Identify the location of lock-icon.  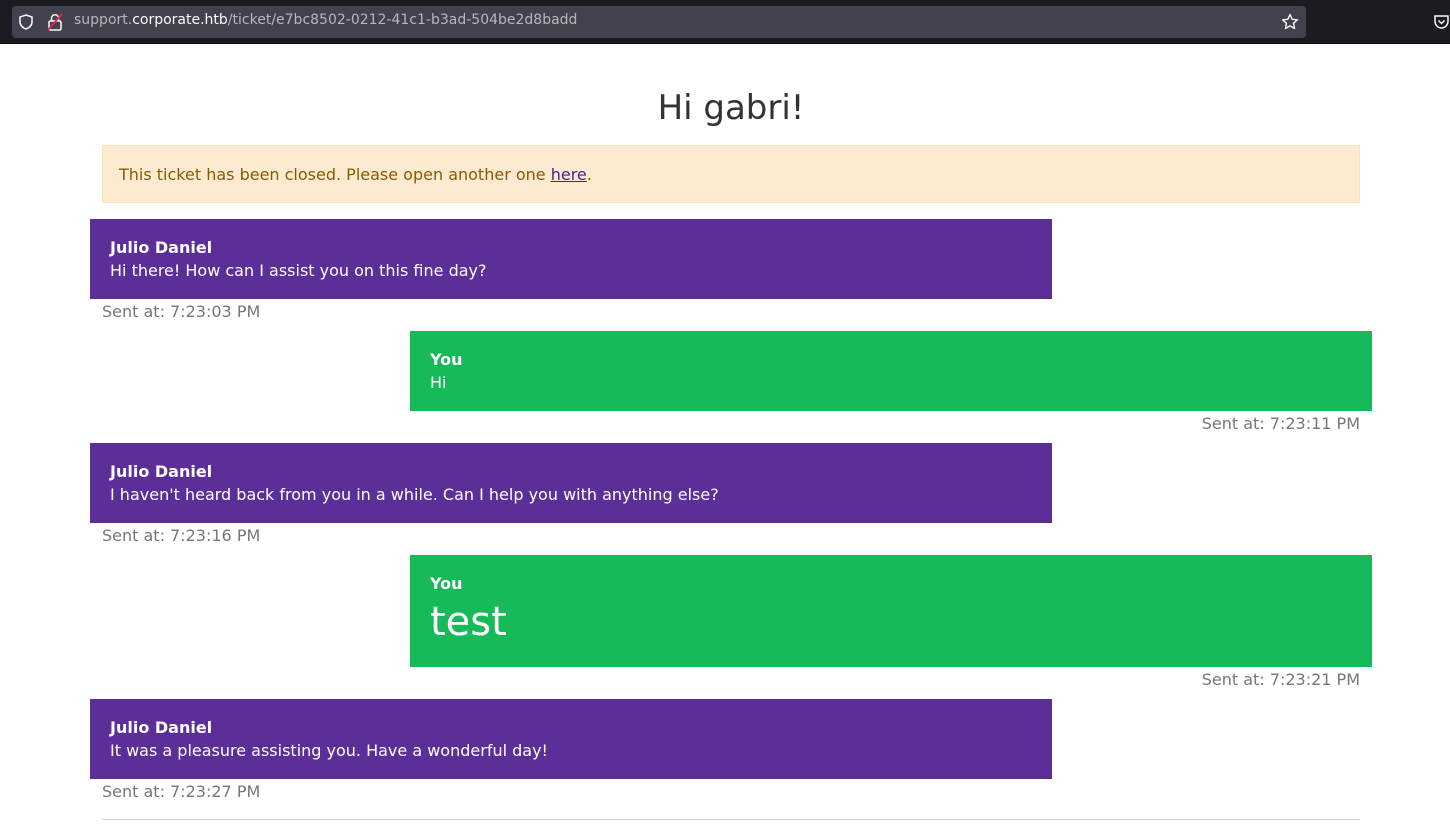
(55, 22).